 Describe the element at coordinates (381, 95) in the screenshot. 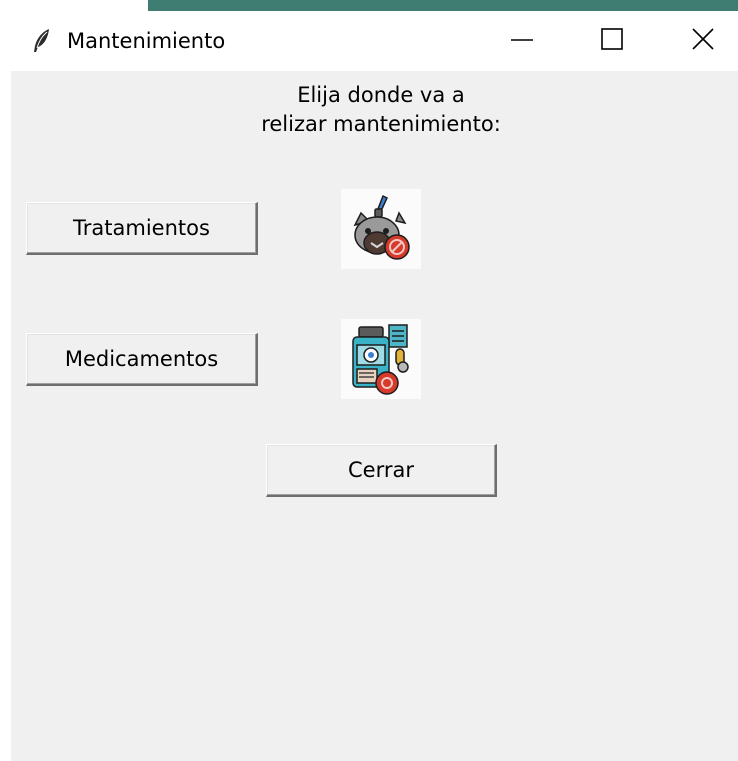

I see `prompt-line-1: Elija donde va a` at that location.